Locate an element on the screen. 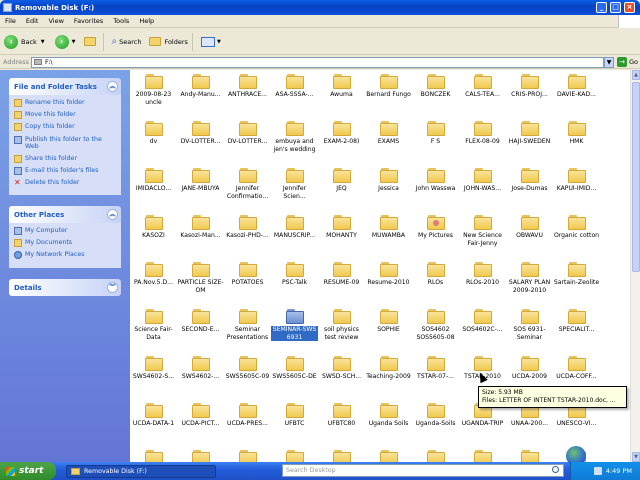  folder-item: SALARY PLAN 2009-2010 is located at coordinates (529, 278).